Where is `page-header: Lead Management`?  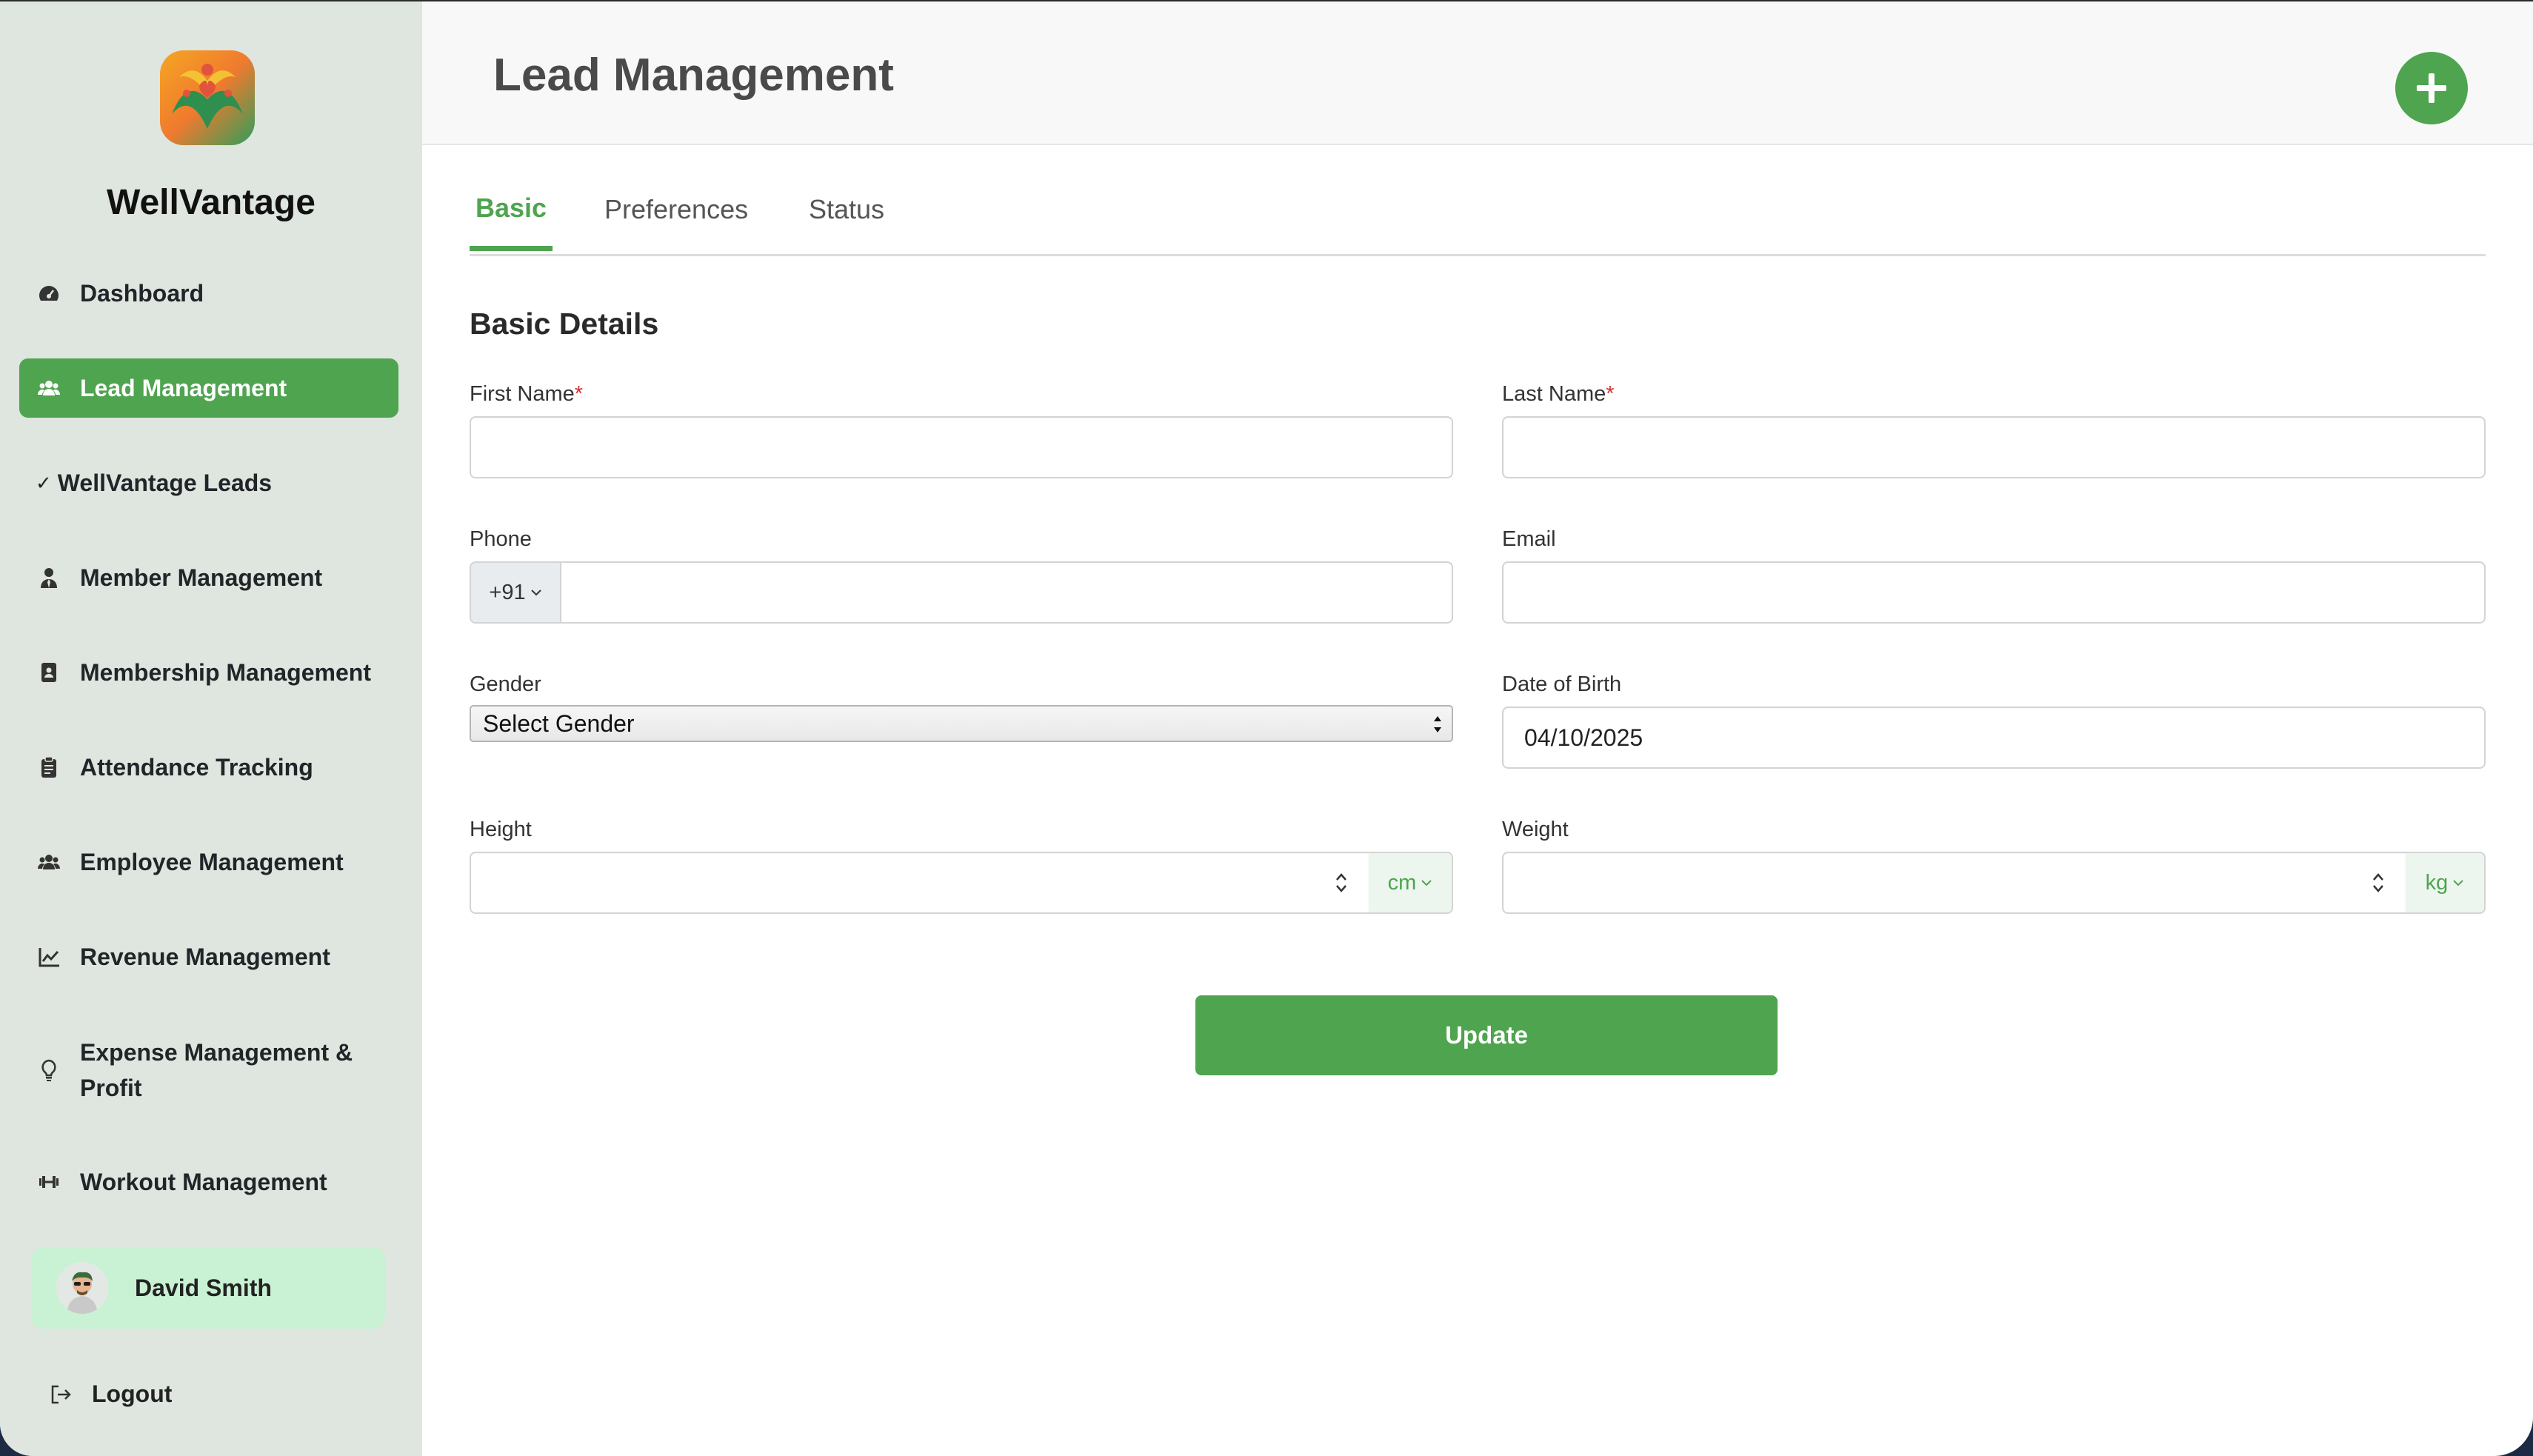 page-header: Lead Management is located at coordinates (1477, 73).